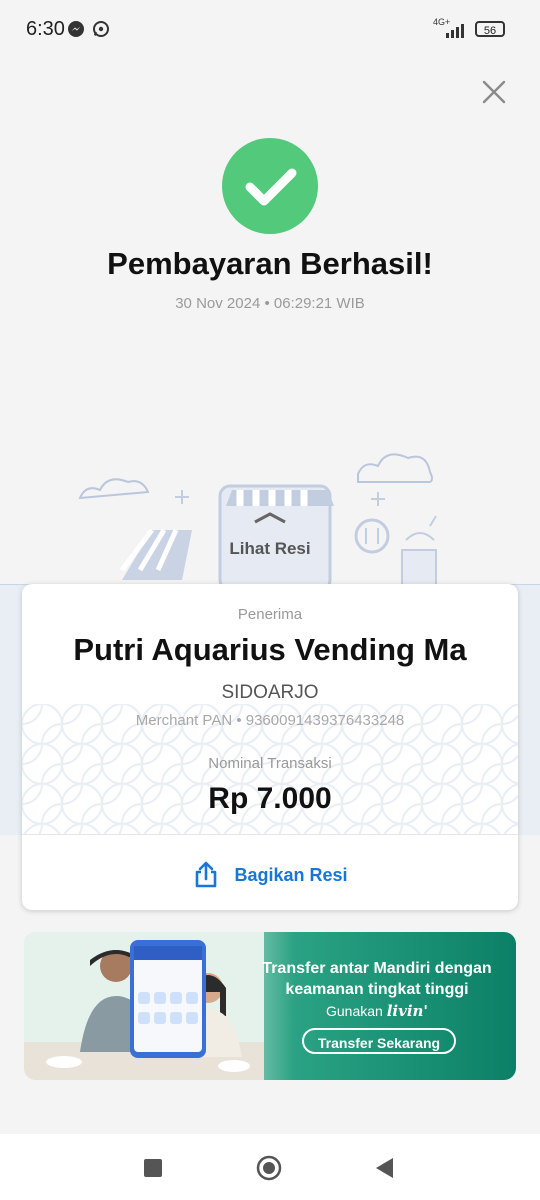 The height and width of the screenshot is (1200, 540). I want to click on status-time: 6:30, so click(45, 29).